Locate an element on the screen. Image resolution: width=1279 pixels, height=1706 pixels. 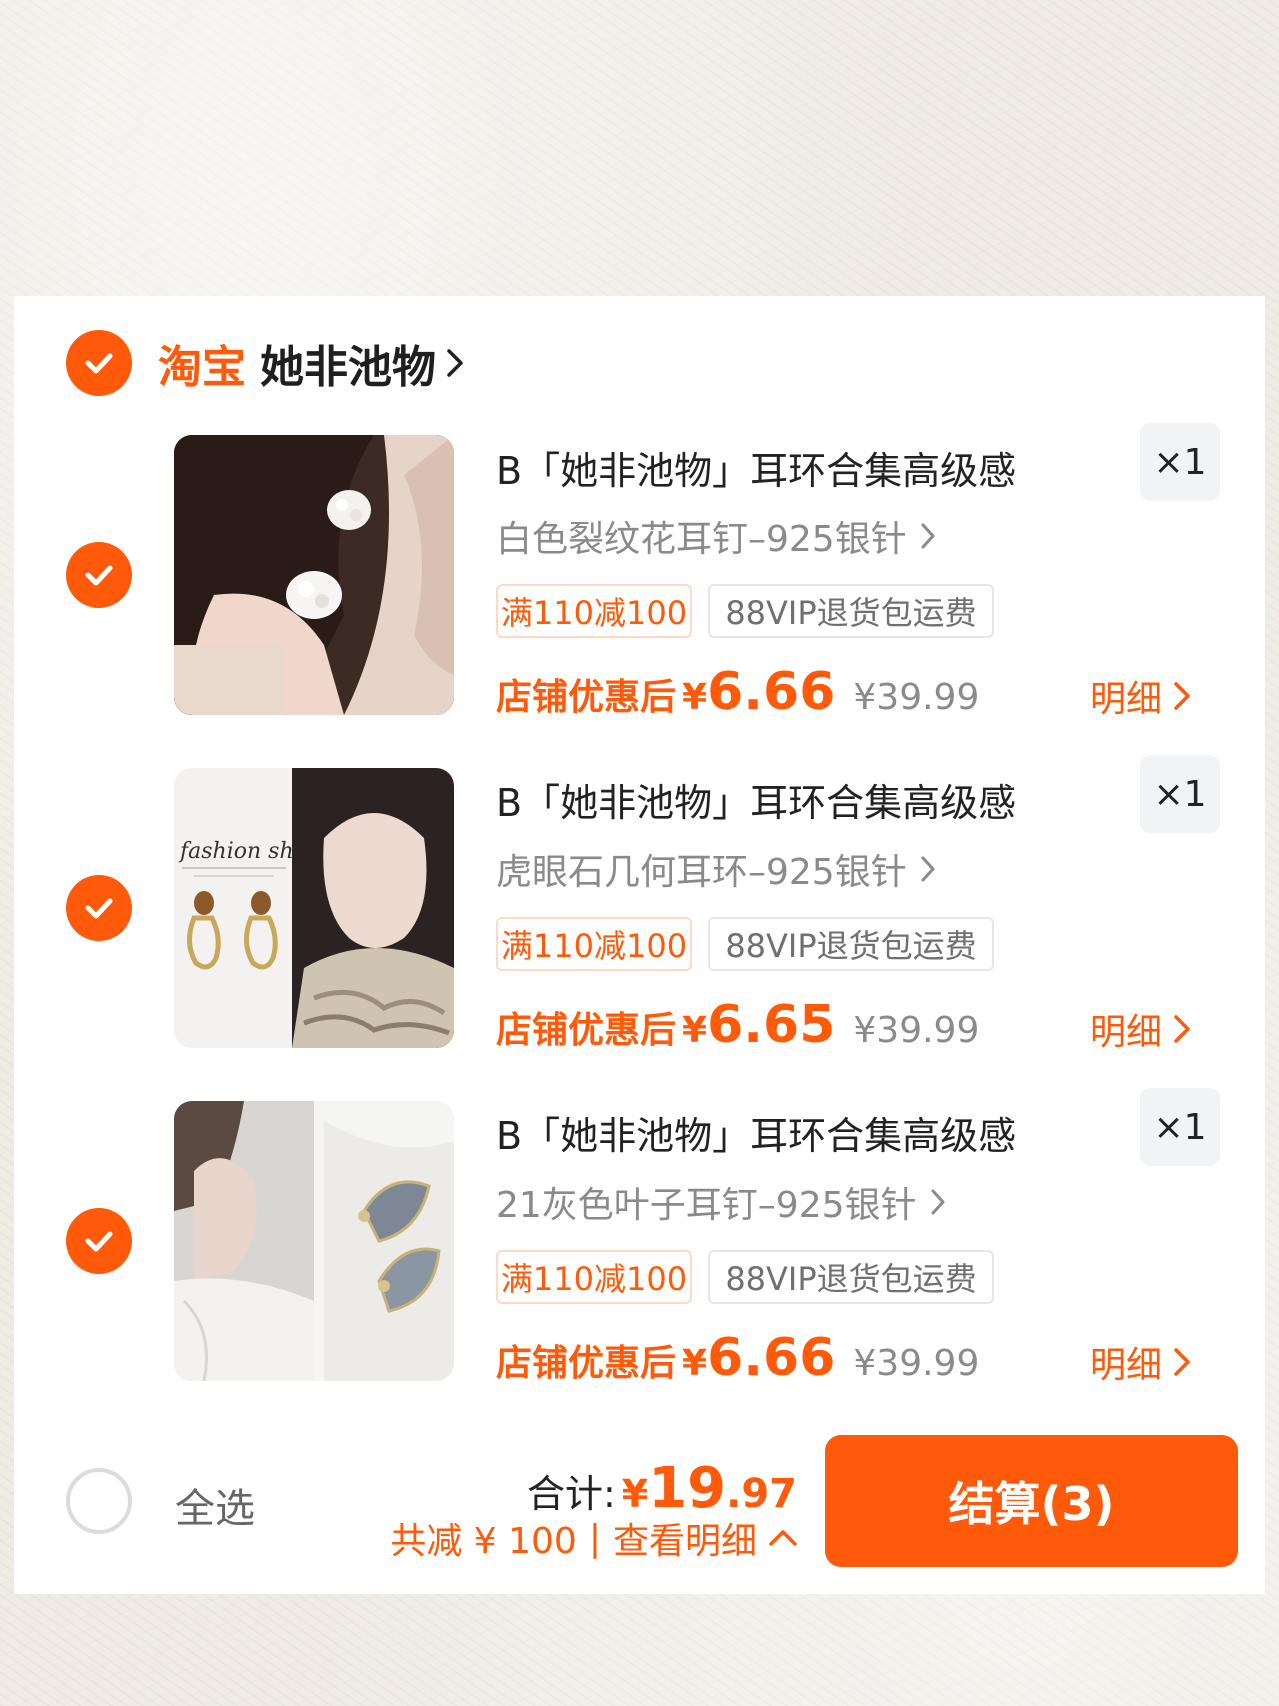
shop-header: 淘宝 她非池物 is located at coordinates (311, 363).